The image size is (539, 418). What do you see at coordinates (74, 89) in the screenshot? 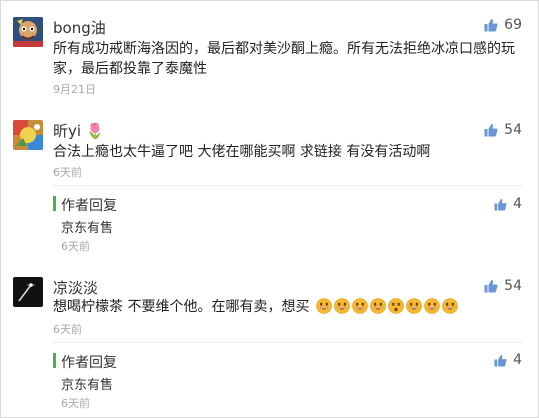
I see `comment-time: 9月21日` at bounding box center [74, 89].